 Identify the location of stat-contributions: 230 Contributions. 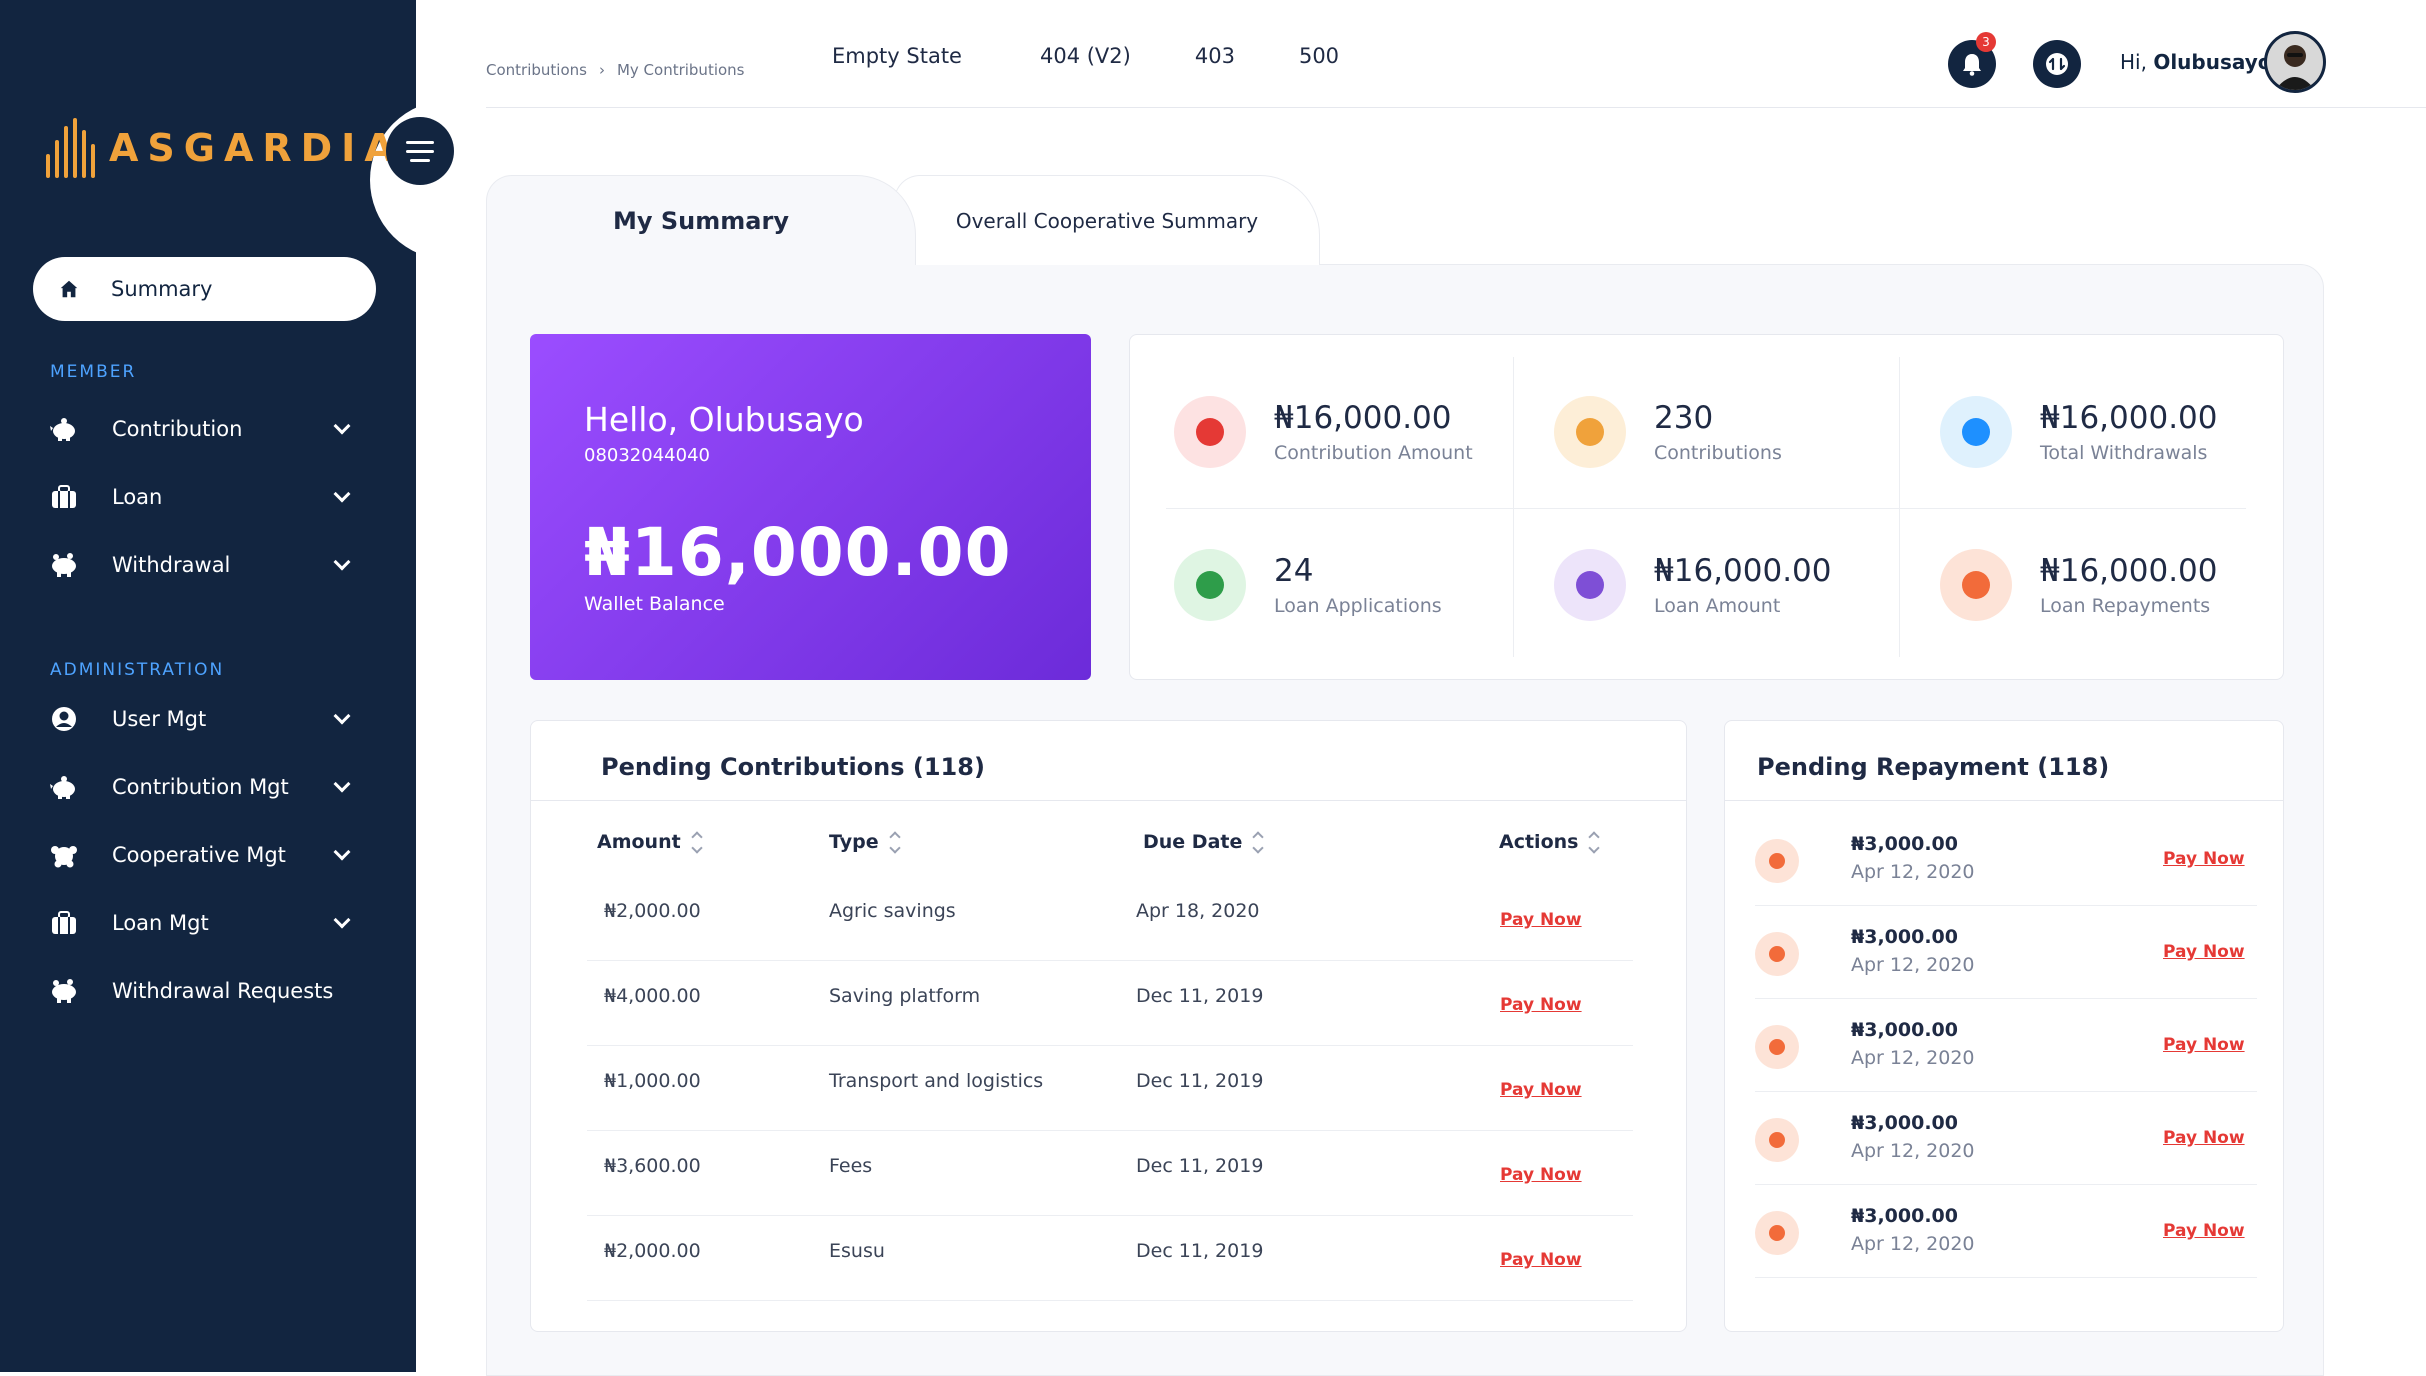
(1695, 432).